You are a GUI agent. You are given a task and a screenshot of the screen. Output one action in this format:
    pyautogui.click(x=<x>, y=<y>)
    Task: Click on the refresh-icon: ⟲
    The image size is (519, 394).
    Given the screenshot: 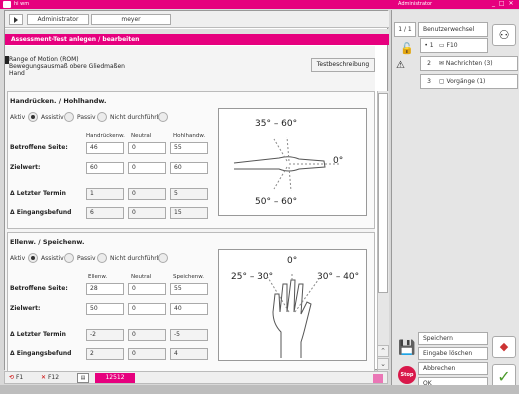 What is the action you would take?
    pyautogui.click(x=12, y=377)
    